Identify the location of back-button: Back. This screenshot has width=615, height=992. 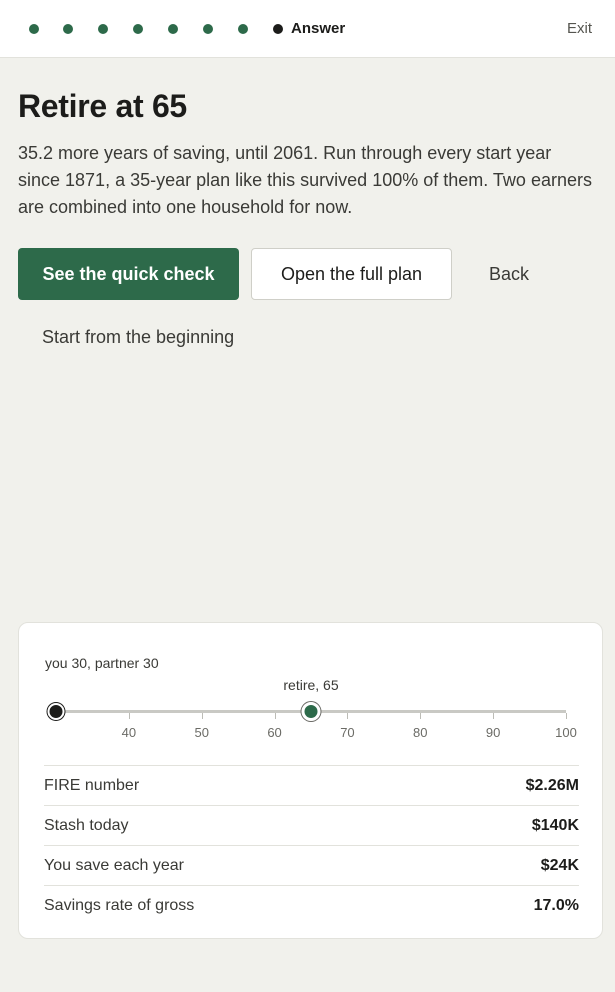
(509, 274).